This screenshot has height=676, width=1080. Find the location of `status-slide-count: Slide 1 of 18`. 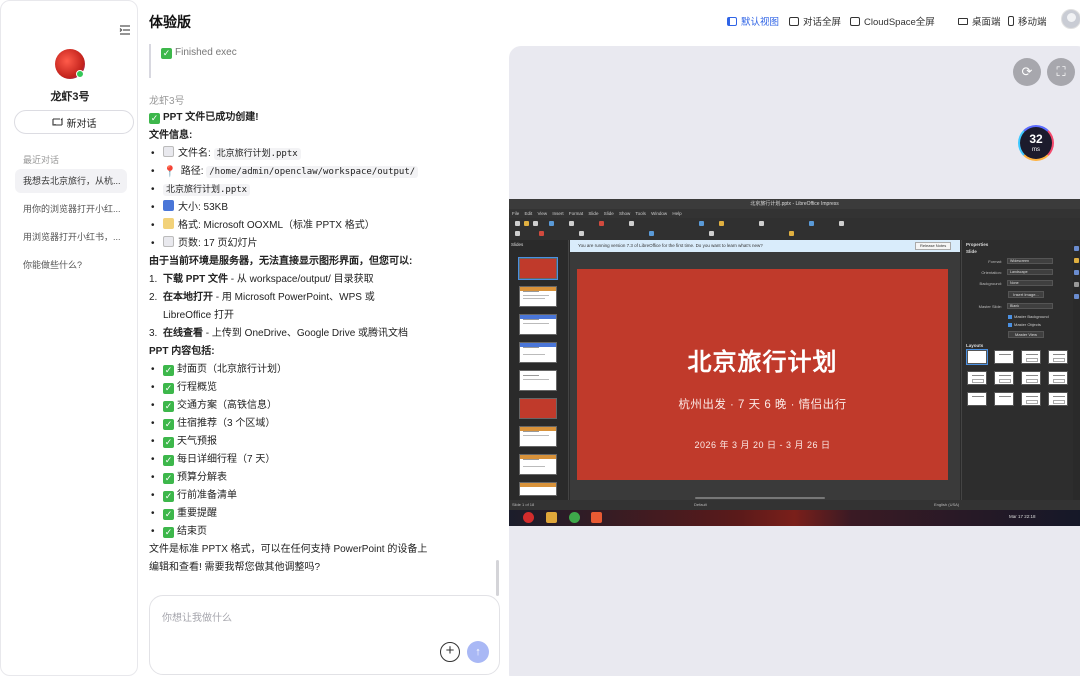

status-slide-count: Slide 1 of 18 is located at coordinates (523, 504).